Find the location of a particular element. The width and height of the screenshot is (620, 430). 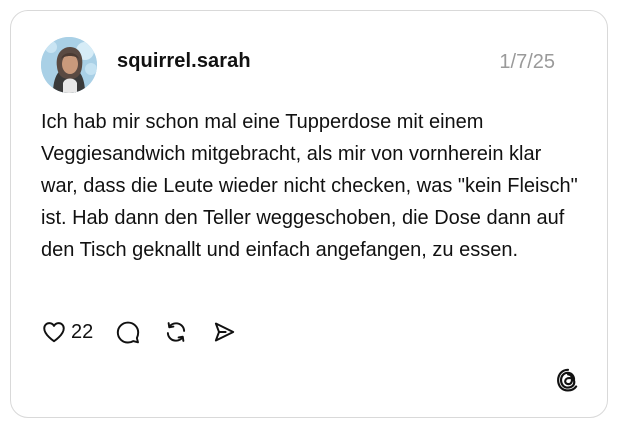

action-bar: 22 is located at coordinates (139, 332).